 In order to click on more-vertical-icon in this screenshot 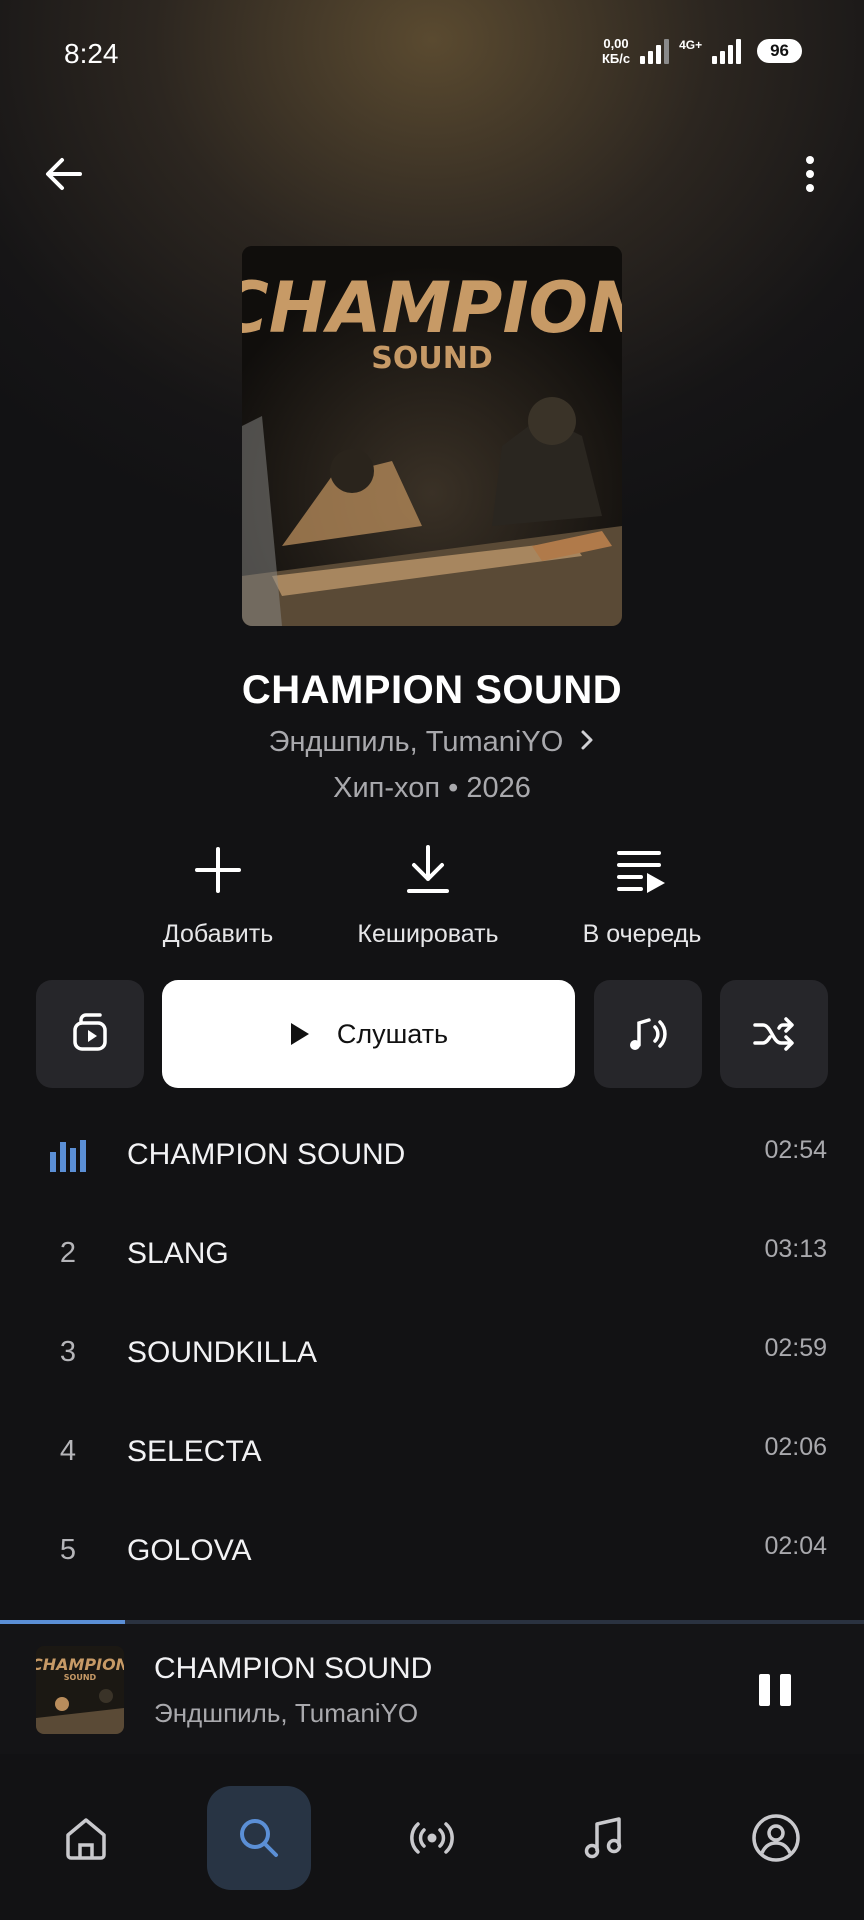, I will do `click(810, 174)`.